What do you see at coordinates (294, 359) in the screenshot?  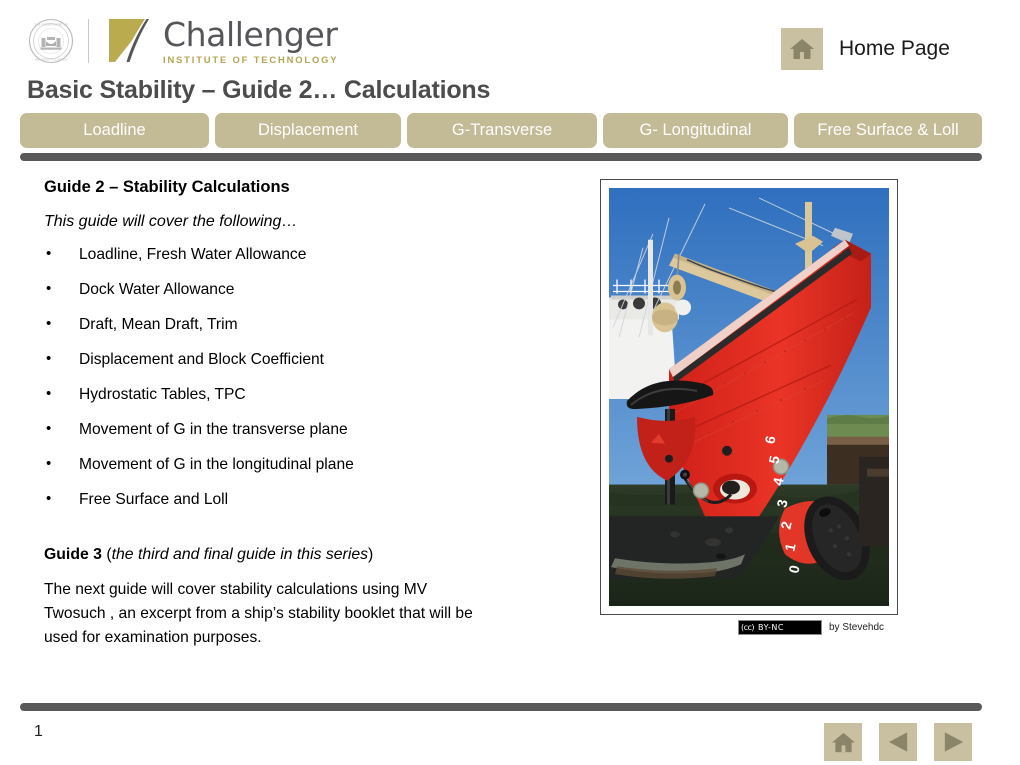 I see `list-item: Displacement and Block Coefficient` at bounding box center [294, 359].